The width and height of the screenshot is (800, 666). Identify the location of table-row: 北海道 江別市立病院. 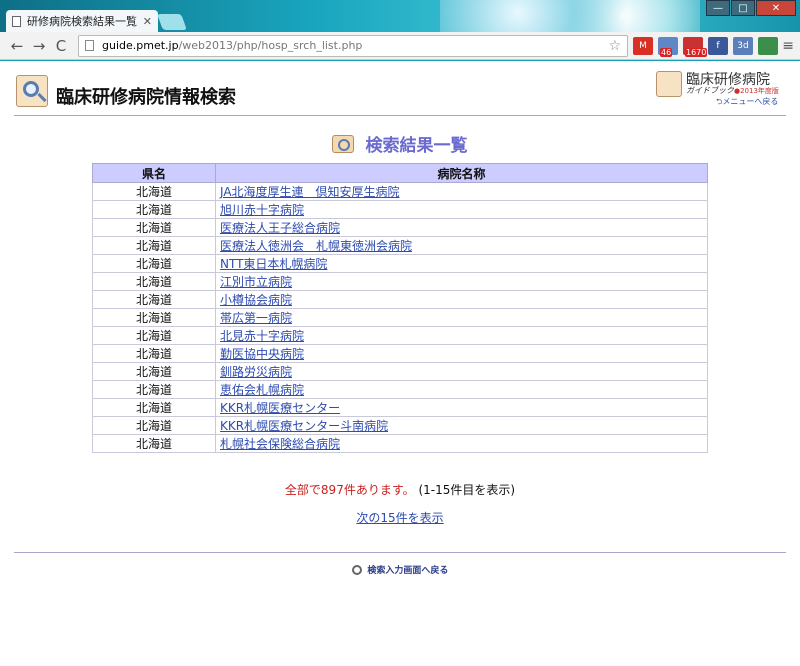
(400, 281).